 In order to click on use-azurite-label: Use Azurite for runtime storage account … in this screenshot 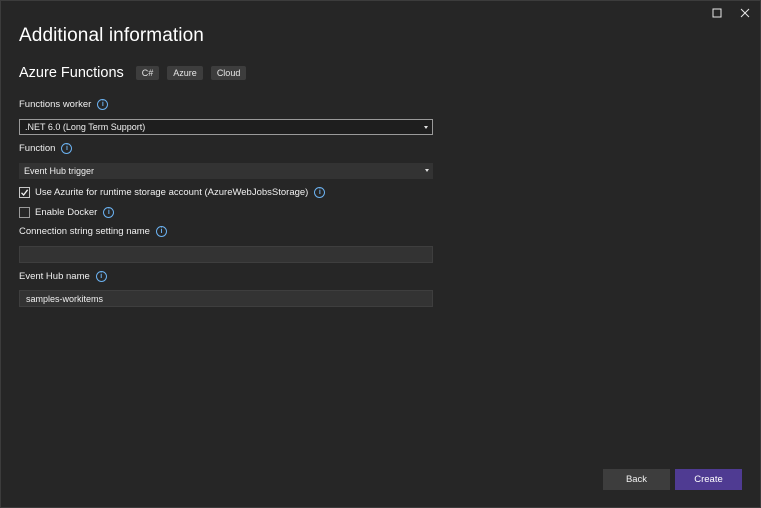, I will do `click(171, 192)`.